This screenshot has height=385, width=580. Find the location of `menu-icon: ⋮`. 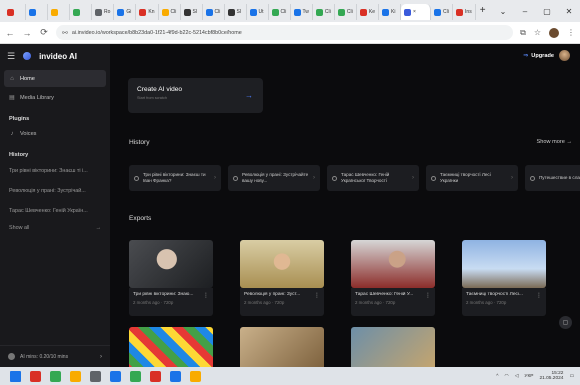

menu-icon: ⋮ is located at coordinates (571, 32).